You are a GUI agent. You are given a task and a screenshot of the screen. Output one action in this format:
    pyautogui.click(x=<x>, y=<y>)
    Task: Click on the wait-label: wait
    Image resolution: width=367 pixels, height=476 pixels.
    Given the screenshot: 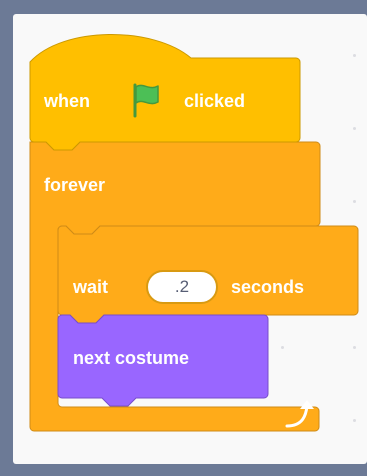 What is the action you would take?
    pyautogui.click(x=91, y=287)
    